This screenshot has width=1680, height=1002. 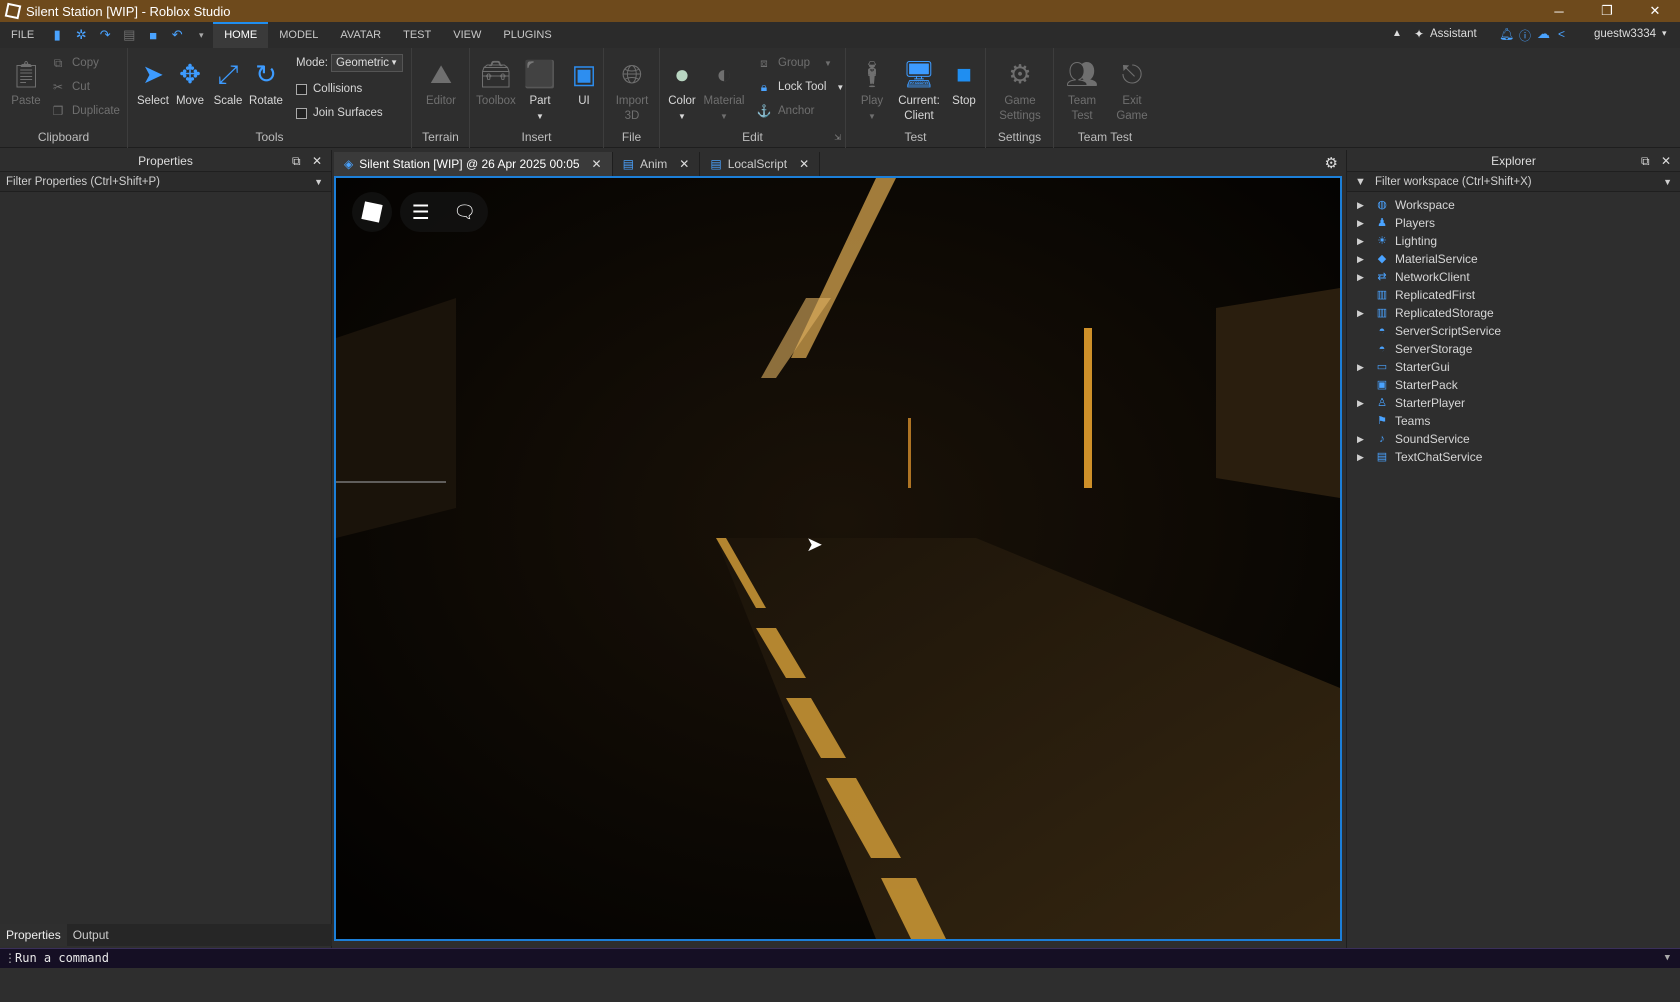 What do you see at coordinates (724, 91) in the screenshot?
I see `material-button: ◐ Material ▼` at bounding box center [724, 91].